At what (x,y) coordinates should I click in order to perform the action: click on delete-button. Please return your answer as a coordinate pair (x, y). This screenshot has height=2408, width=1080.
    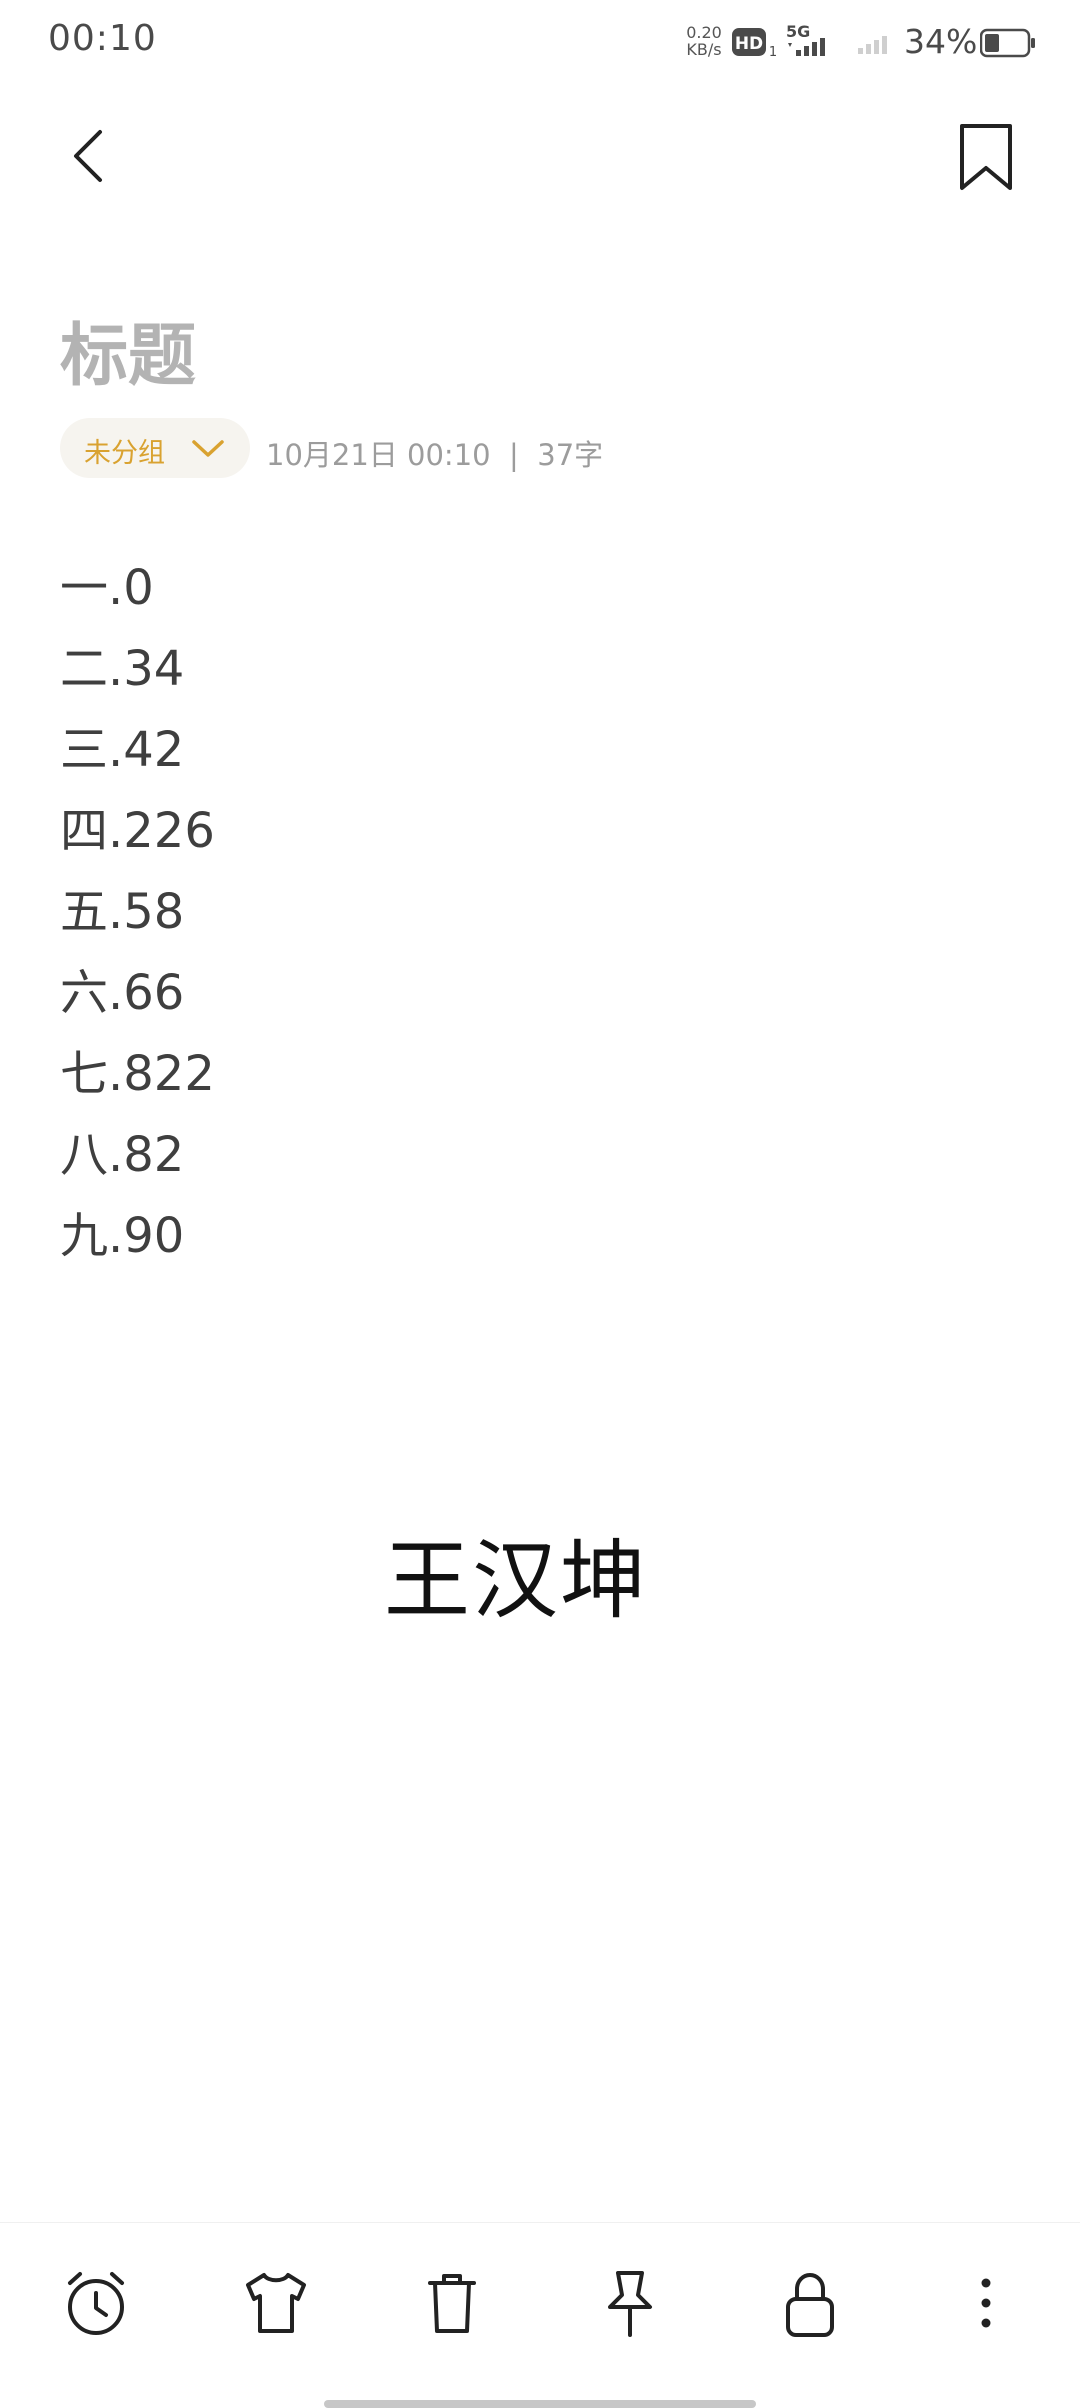
    Looking at the image, I should click on (452, 2303).